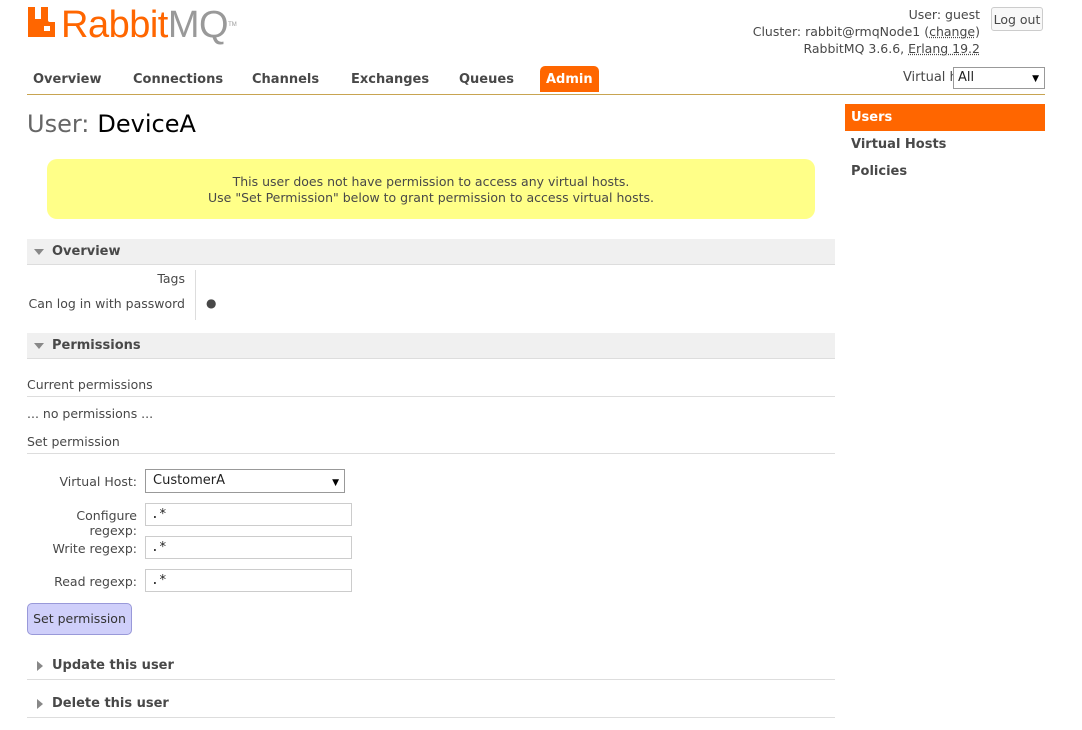  Describe the element at coordinates (195, 295) in the screenshot. I see `overview-divider` at that location.